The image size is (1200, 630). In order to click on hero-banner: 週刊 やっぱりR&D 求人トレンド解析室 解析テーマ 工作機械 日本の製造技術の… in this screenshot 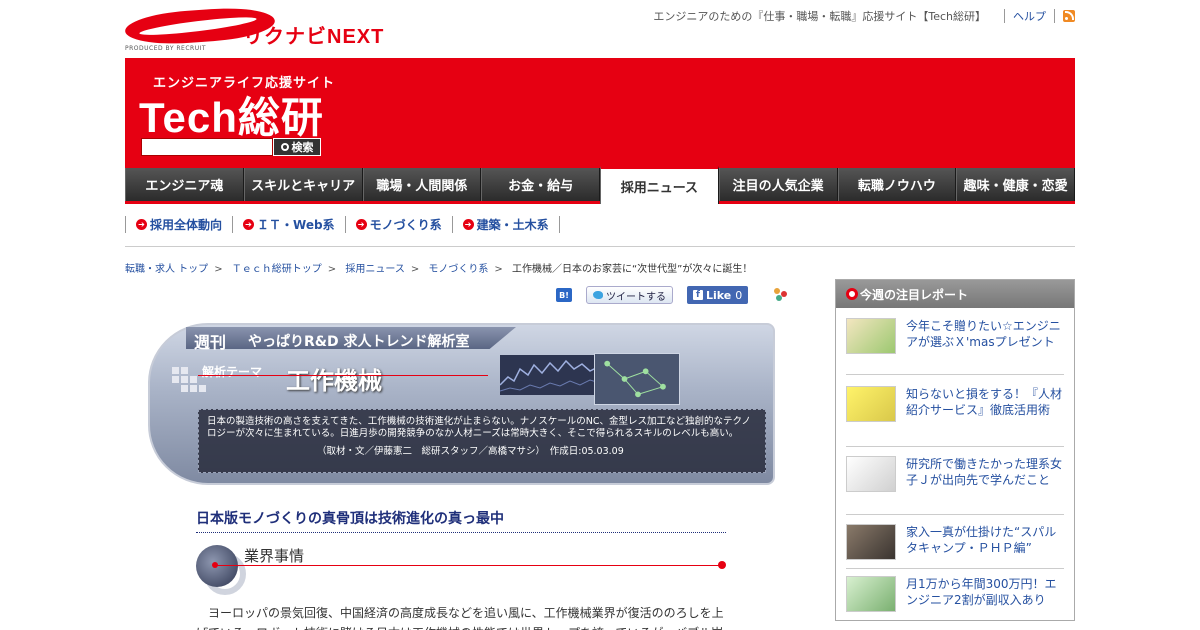, I will do `click(461, 404)`.